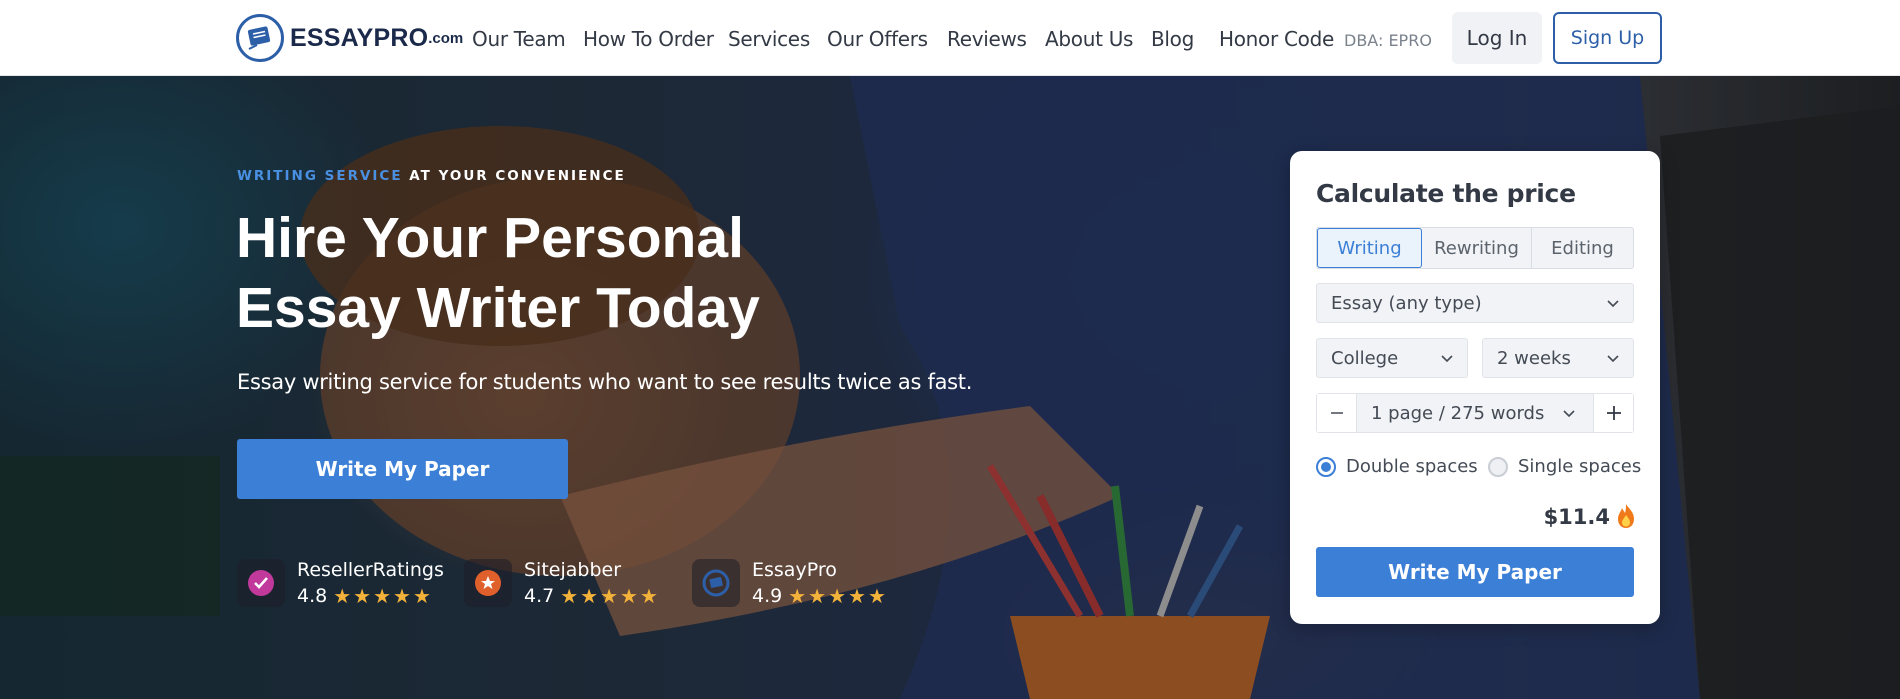 This screenshot has width=1900, height=699. I want to click on deadline-value: 2 weeks, so click(1534, 358).